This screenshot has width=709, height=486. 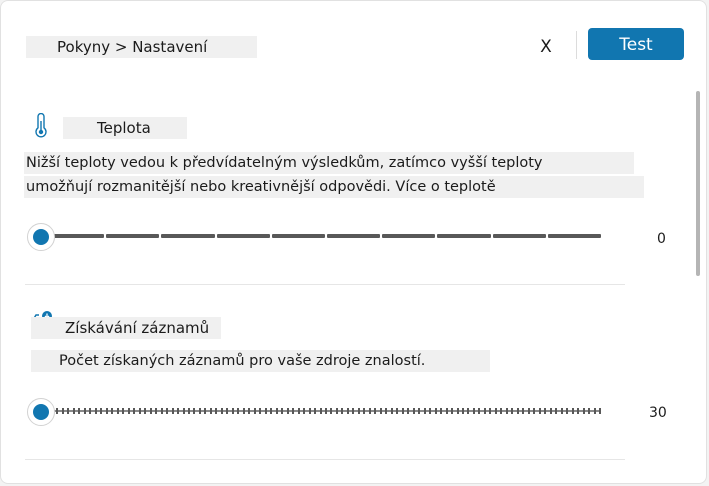 What do you see at coordinates (141, 47) in the screenshot?
I see `breadcrumb: Pokyny > Nastavení` at bounding box center [141, 47].